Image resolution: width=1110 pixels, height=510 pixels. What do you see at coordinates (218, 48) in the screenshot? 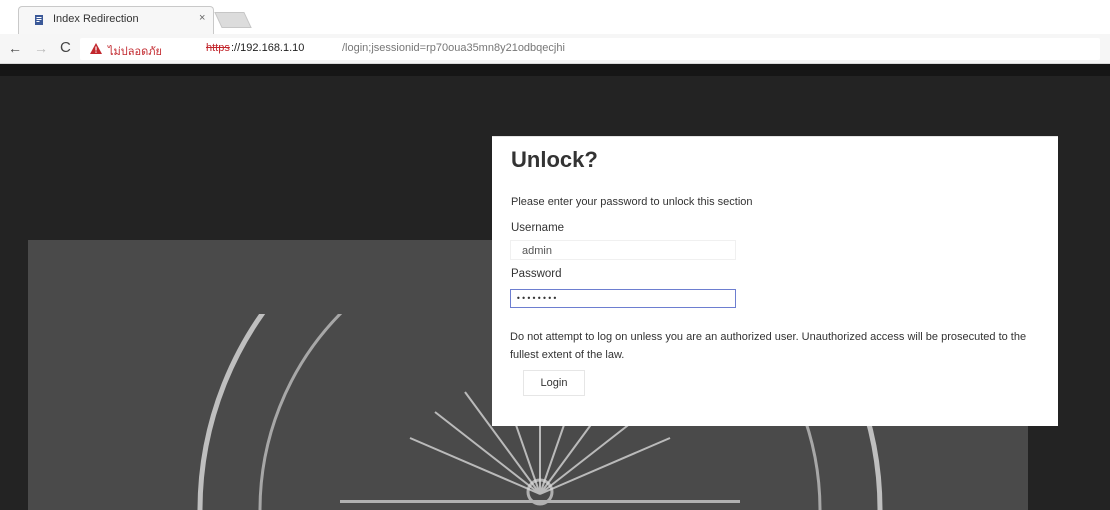
I see `url-scheme: https` at bounding box center [218, 48].